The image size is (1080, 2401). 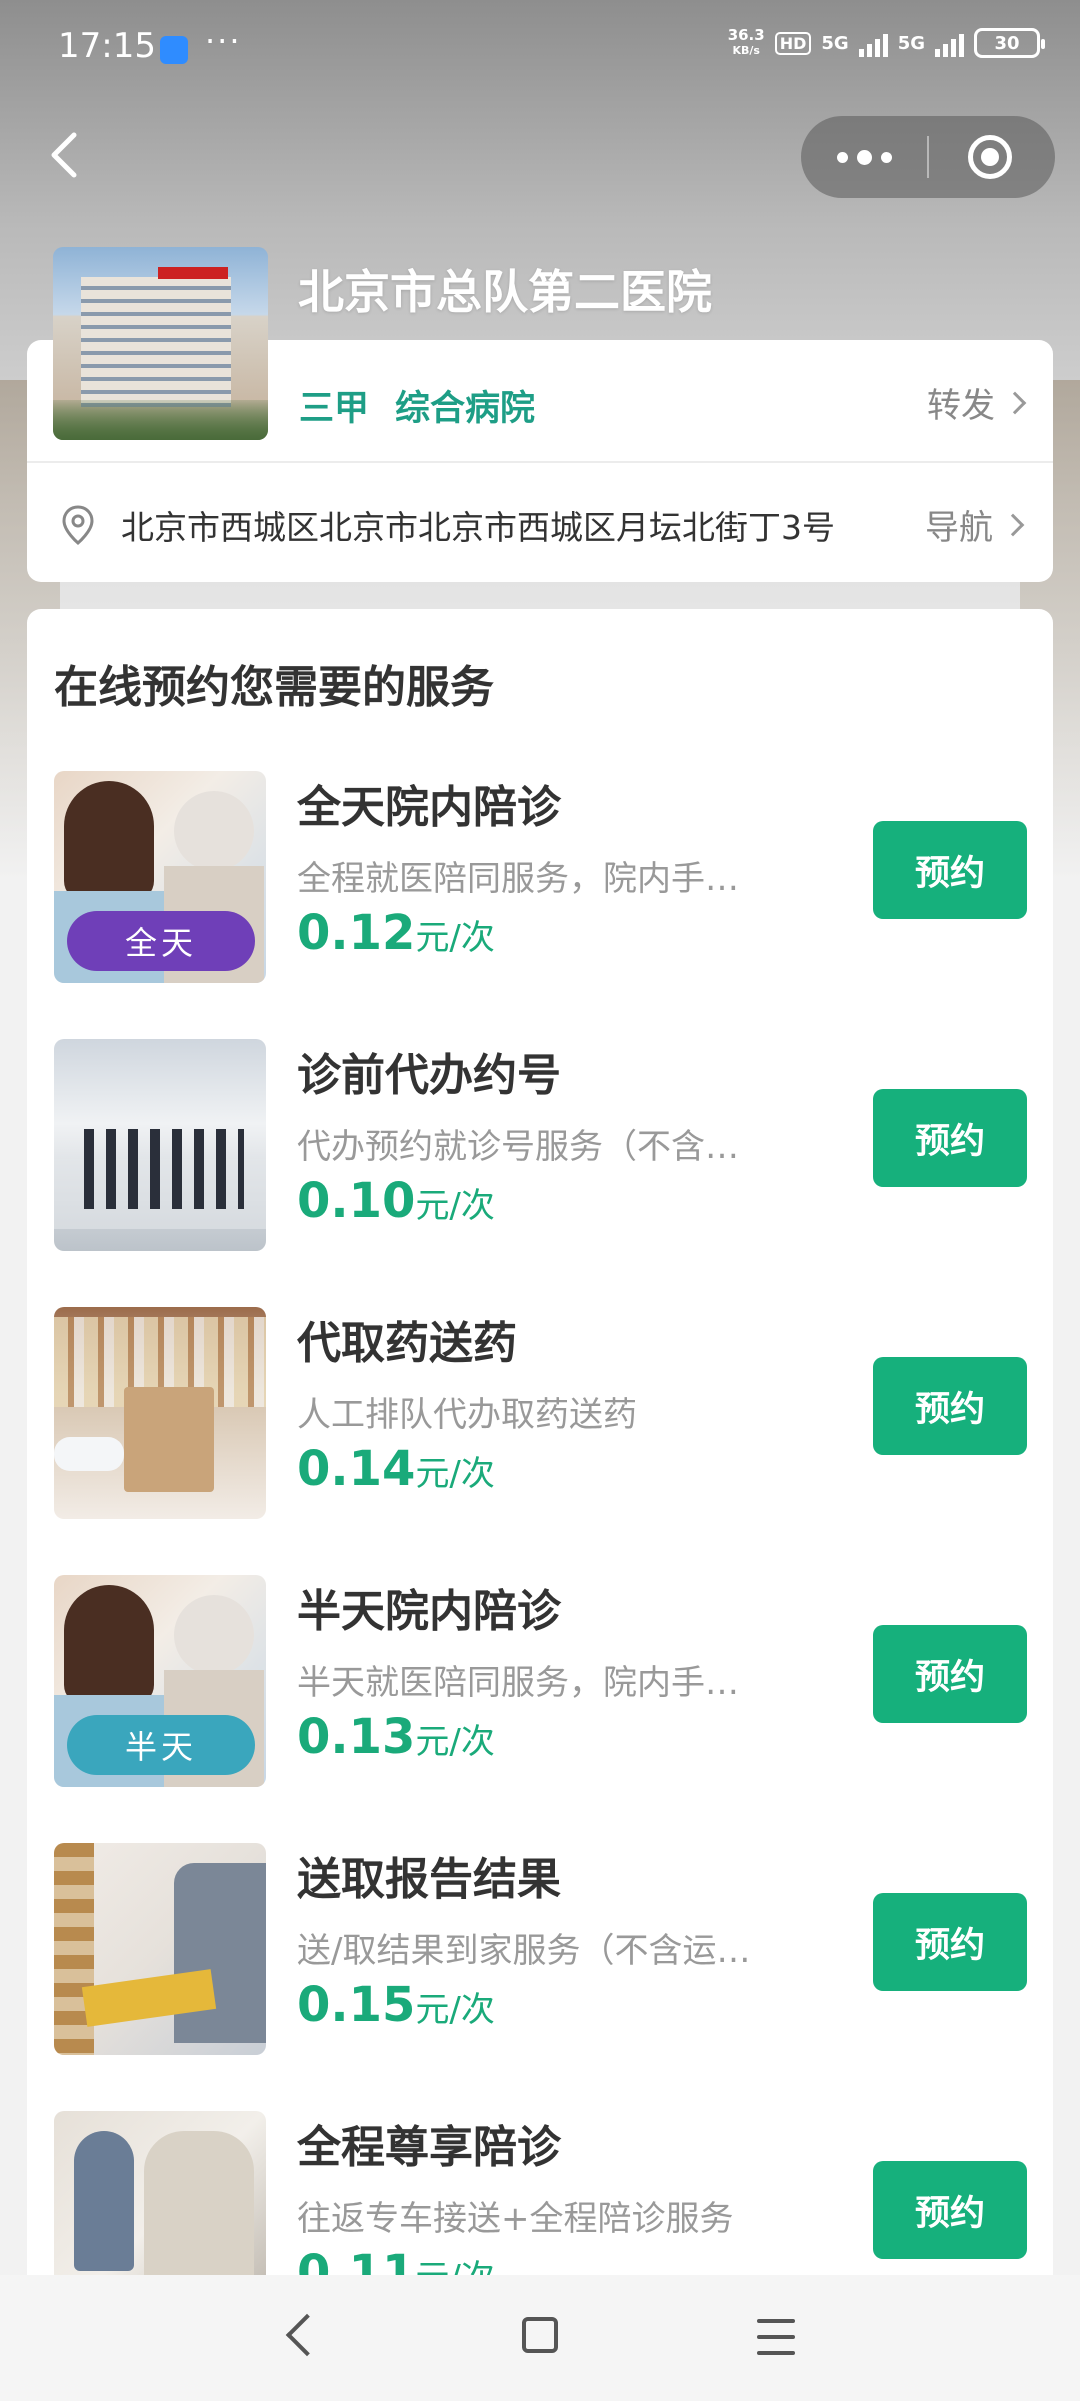 What do you see at coordinates (540, 1173) in the screenshot?
I see `service-item: 诊前代办约号 代办预约就诊号服务（不含… 0.10 元/次 预约` at bounding box center [540, 1173].